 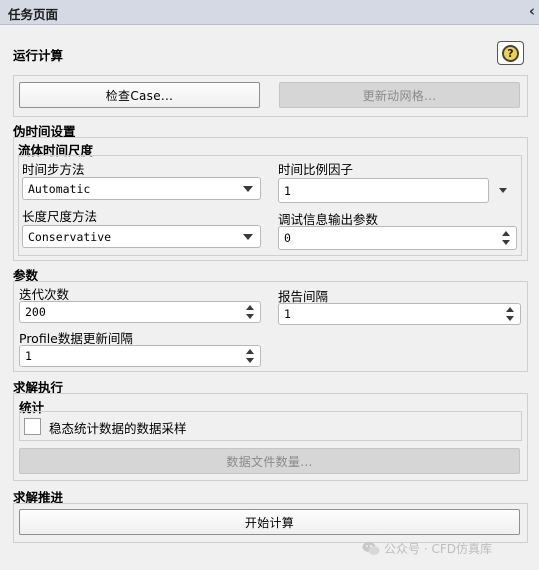 What do you see at coordinates (60, 216) in the screenshot?
I see `length-scale-method-label: 长度尺度方法` at bounding box center [60, 216].